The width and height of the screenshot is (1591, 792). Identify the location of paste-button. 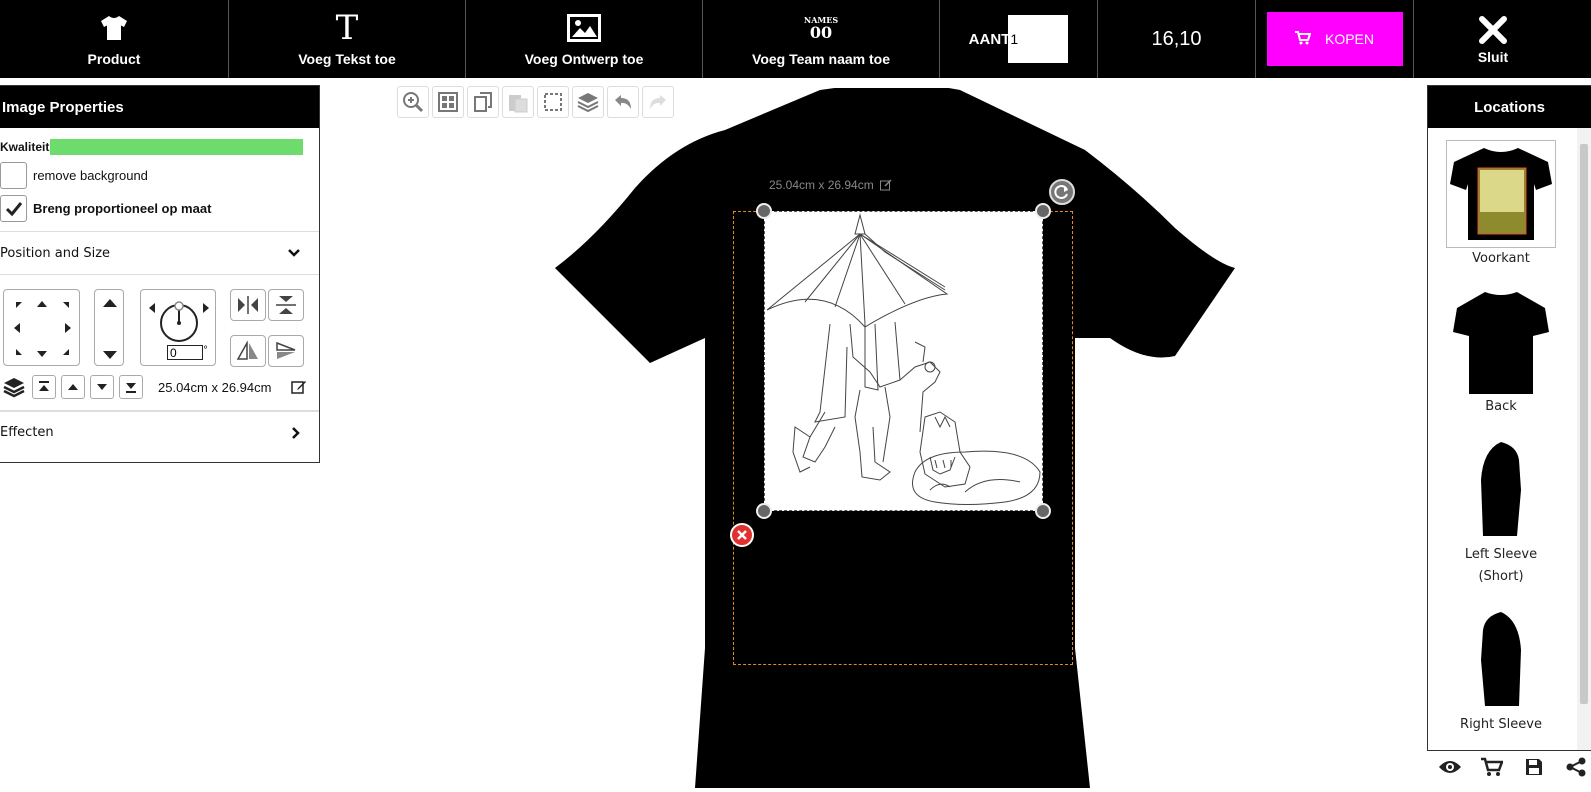
(518, 102).